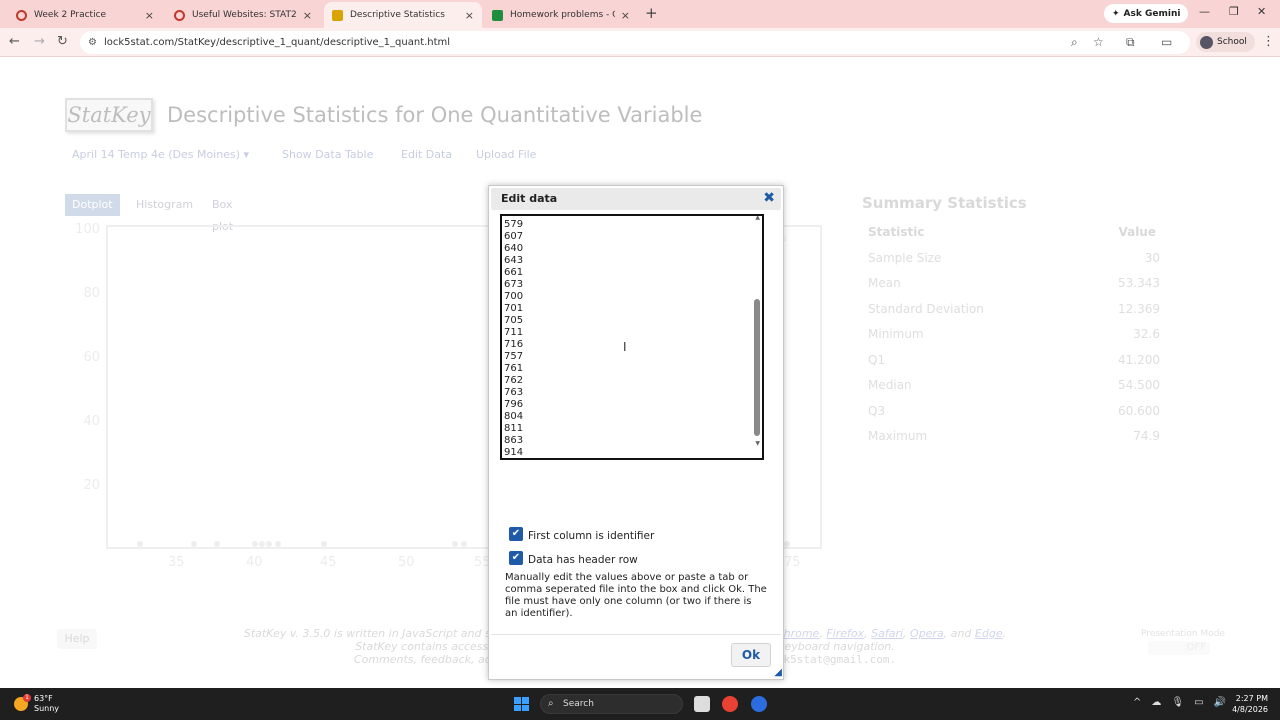  Describe the element at coordinates (1261, 11) in the screenshot. I see `close-window-icon: ✕` at that location.